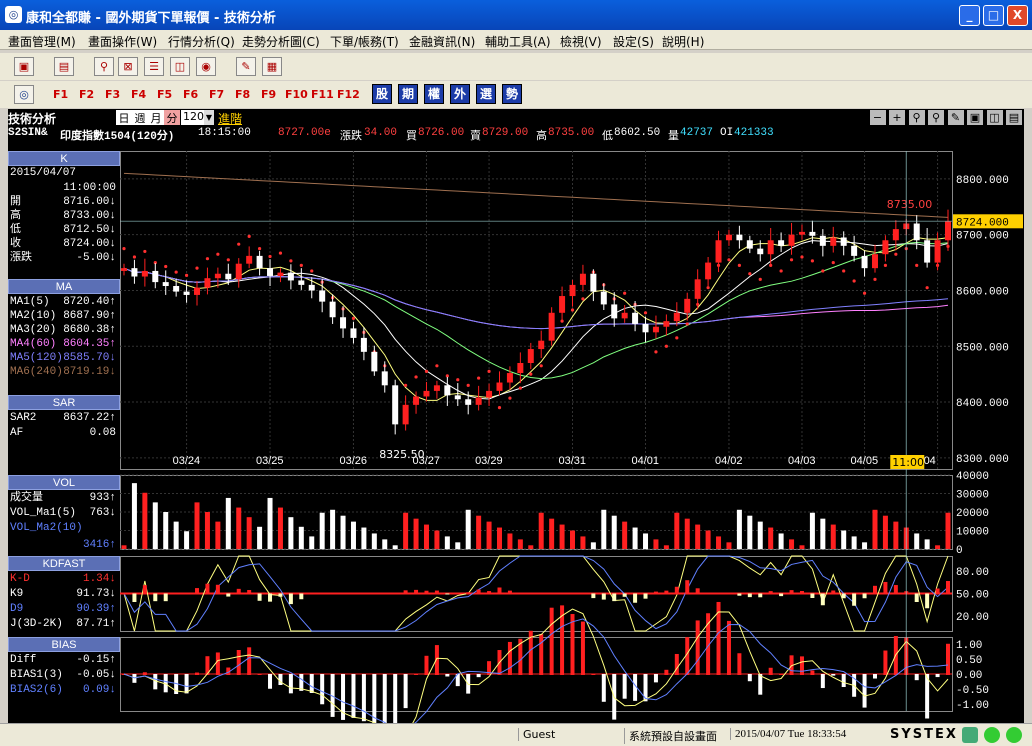  What do you see at coordinates (877, 117) in the screenshot?
I see `zoom-out-icon: −` at bounding box center [877, 117].